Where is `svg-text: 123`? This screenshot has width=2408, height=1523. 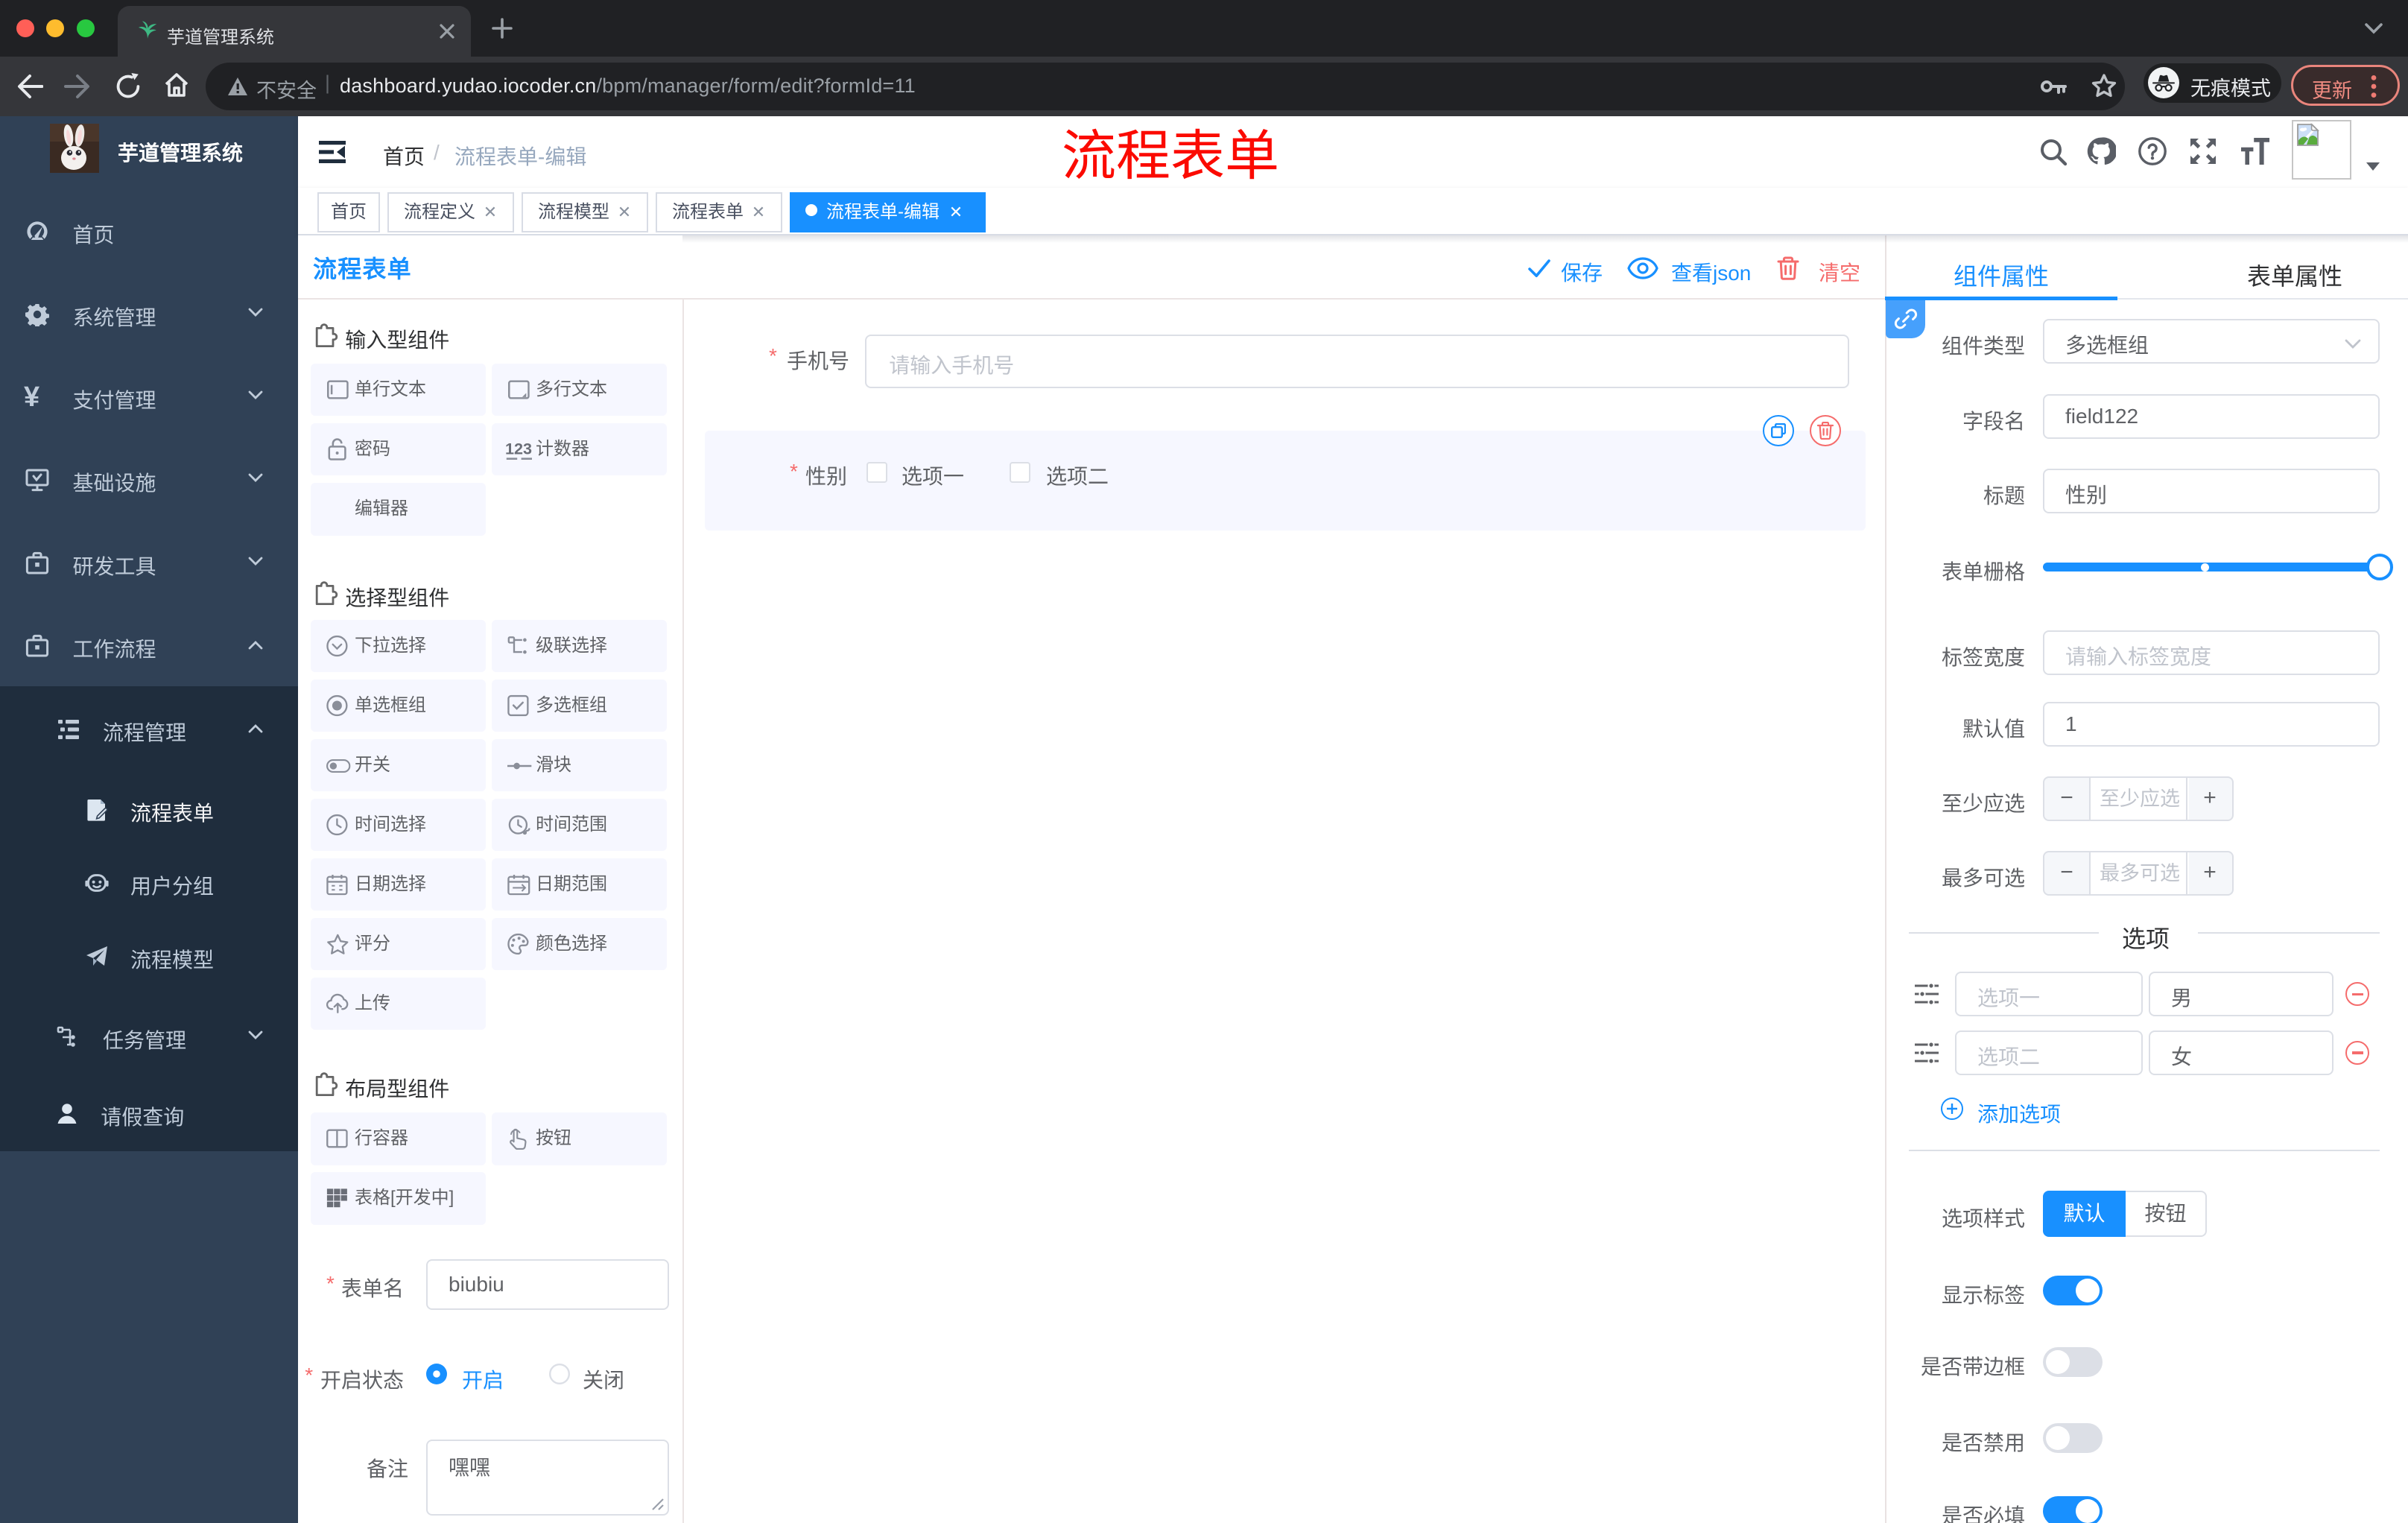 svg-text: 123 is located at coordinates (518, 448).